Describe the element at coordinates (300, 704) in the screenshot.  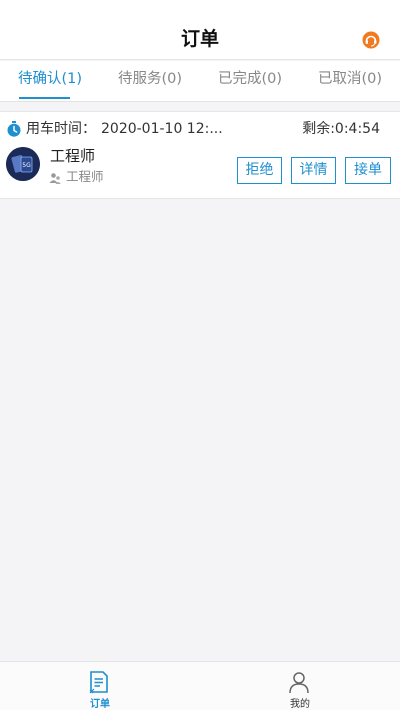
I see `nav-mine-label: 我的` at that location.